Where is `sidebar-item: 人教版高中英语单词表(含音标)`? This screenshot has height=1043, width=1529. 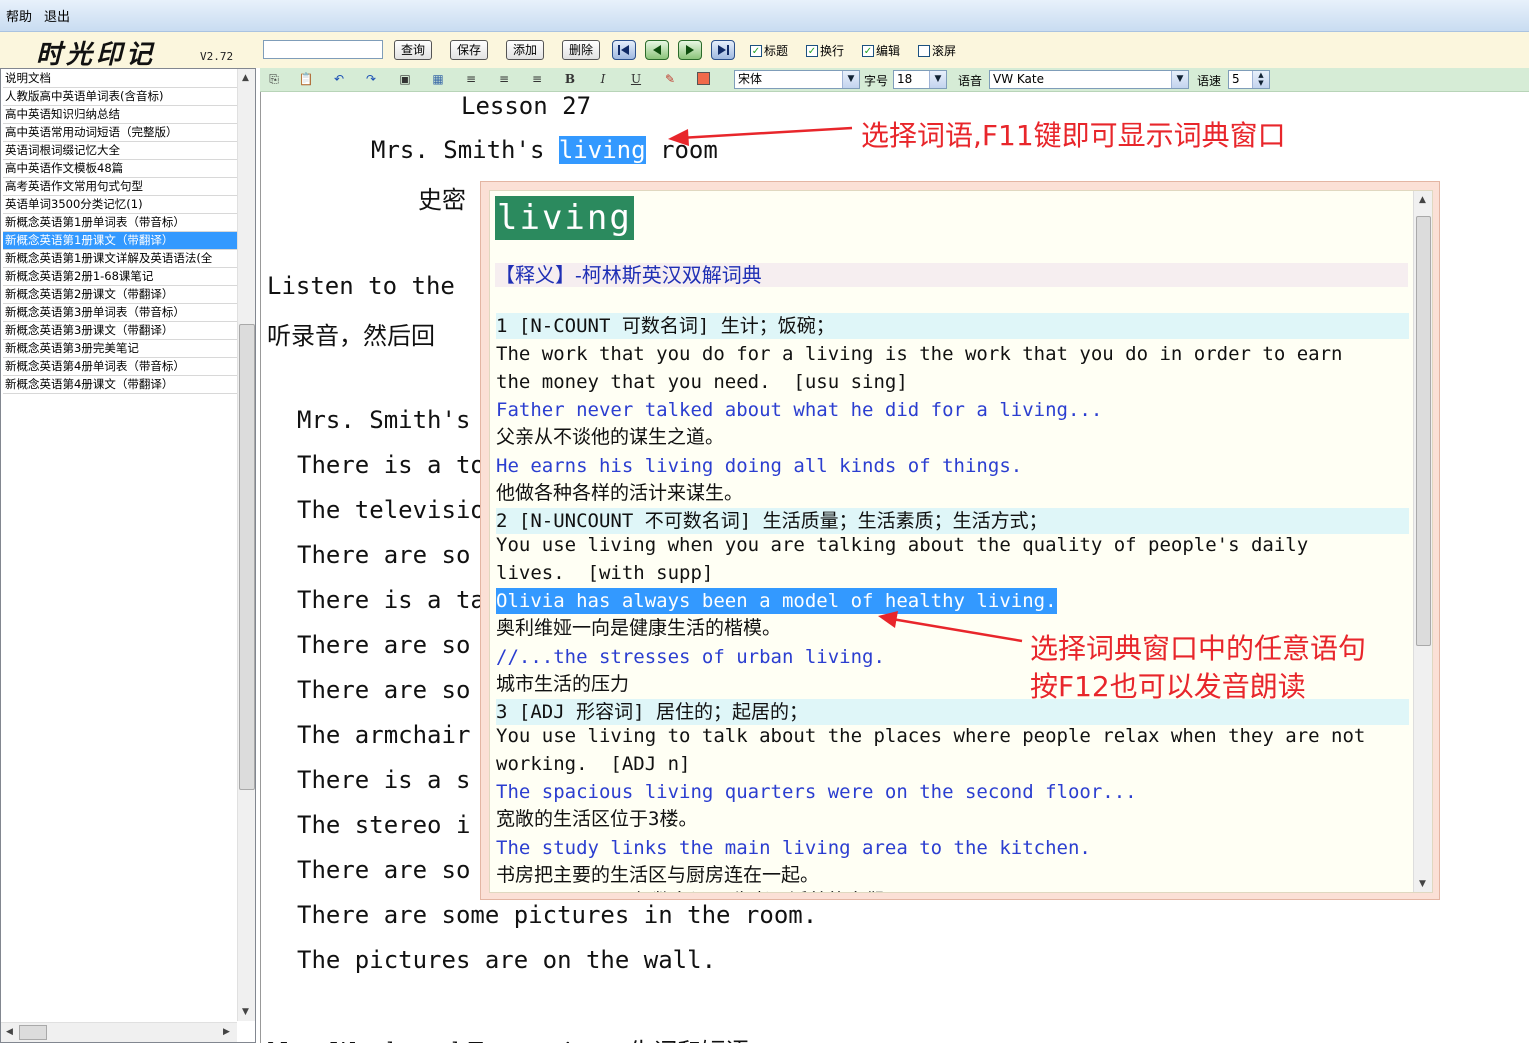
sidebar-item: 人教版高中英语单词表(含音标) is located at coordinates (120, 97).